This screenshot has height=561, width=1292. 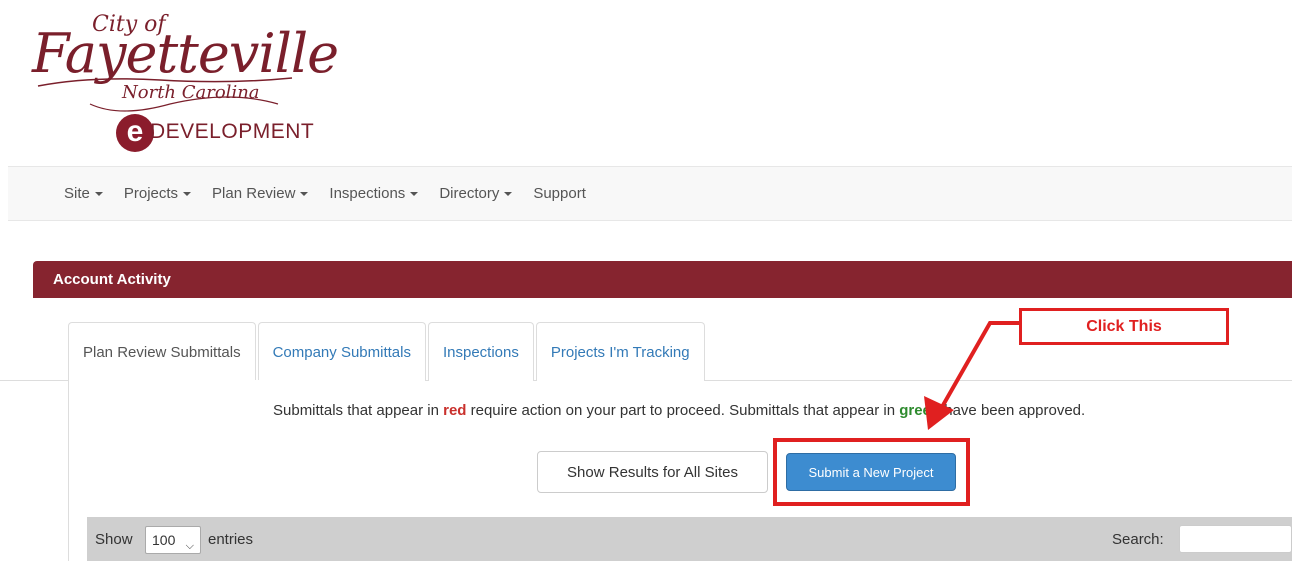 I want to click on page-size-value: 100, so click(x=164, y=540).